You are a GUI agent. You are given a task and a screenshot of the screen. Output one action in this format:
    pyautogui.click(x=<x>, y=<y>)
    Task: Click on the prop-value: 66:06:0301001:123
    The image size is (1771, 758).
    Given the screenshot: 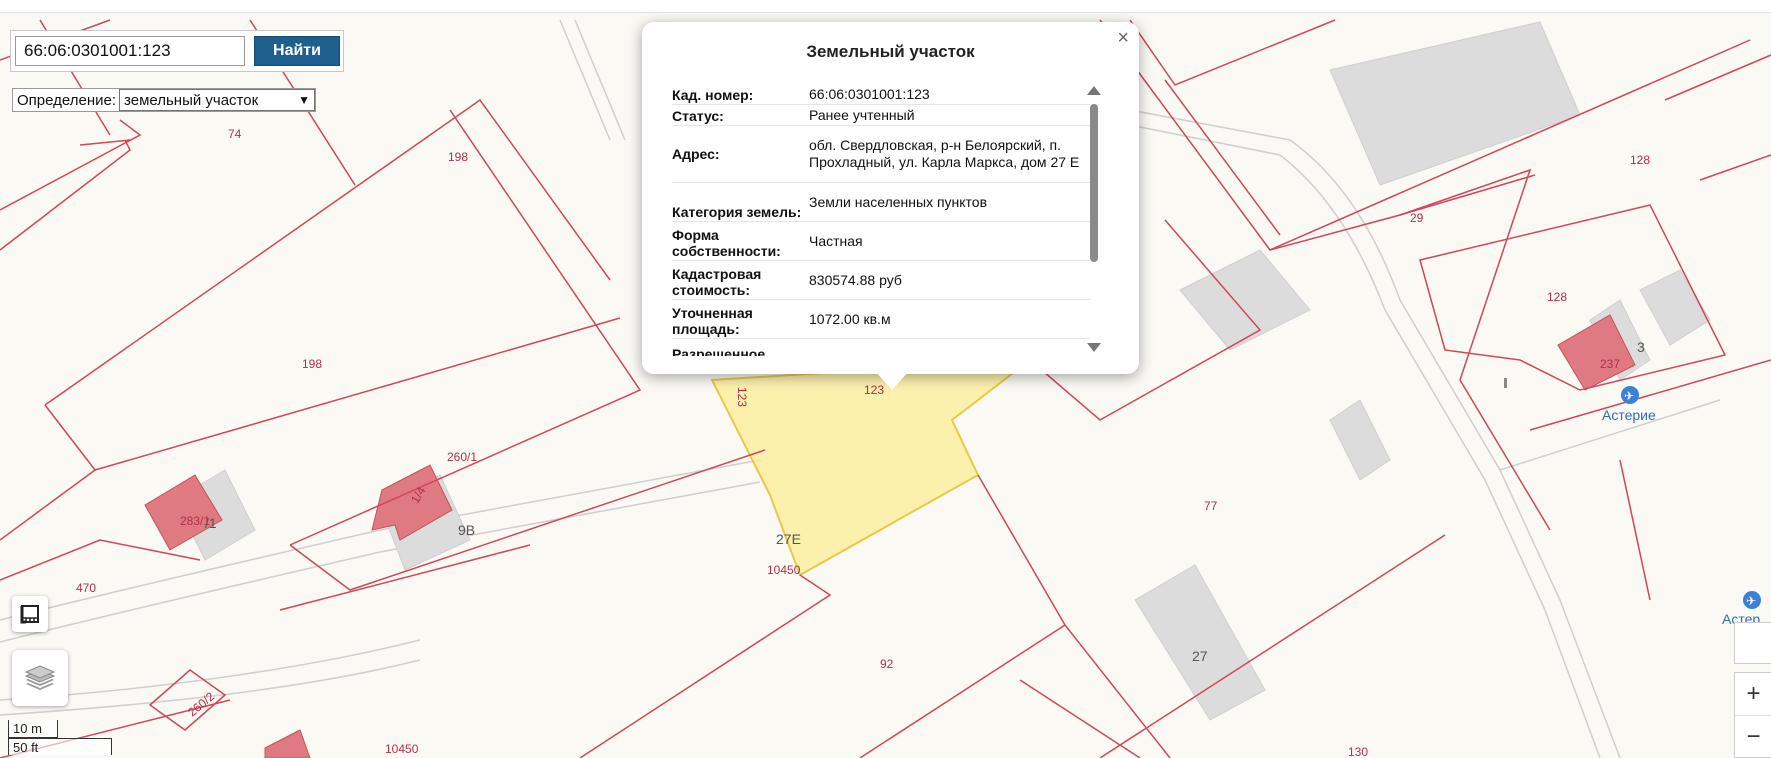 What is the action you would take?
    pyautogui.click(x=869, y=93)
    